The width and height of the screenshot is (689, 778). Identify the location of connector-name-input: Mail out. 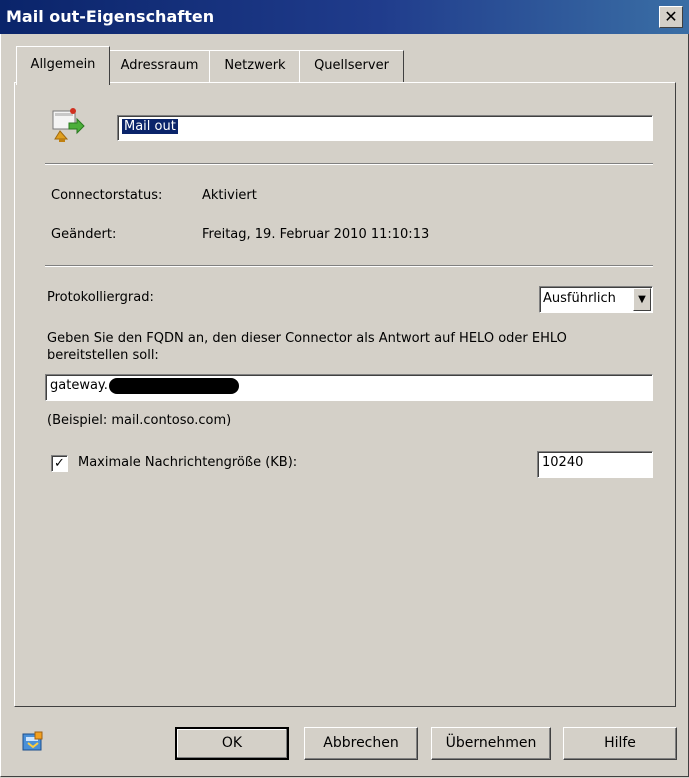
(385, 128).